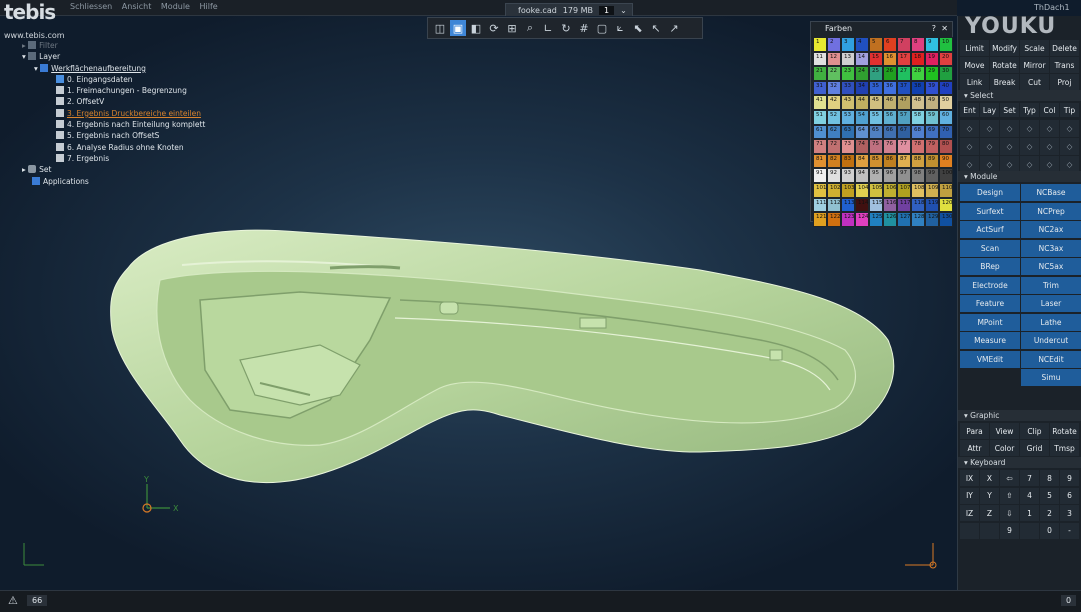  I want to click on color-swatch: 73, so click(848, 146).